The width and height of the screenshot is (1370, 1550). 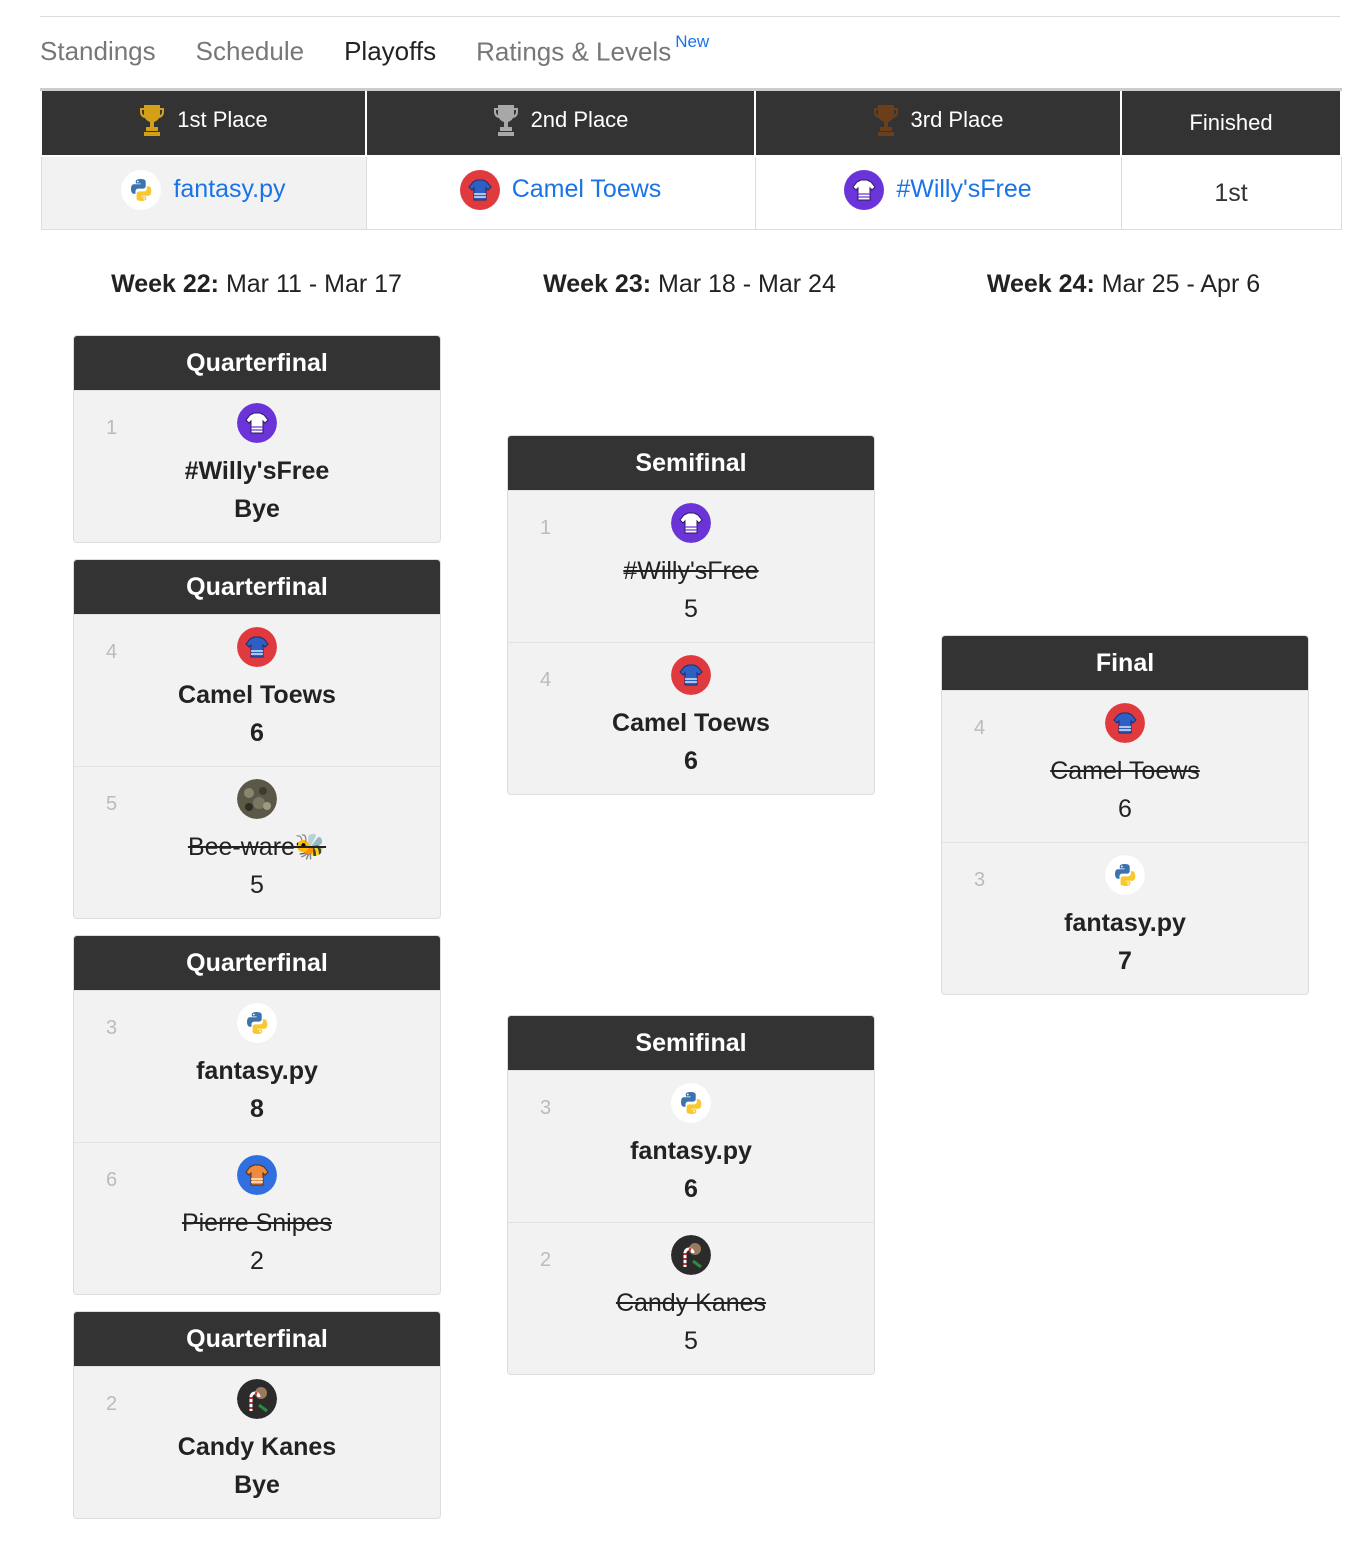 What do you see at coordinates (1231, 122) in the screenshot?
I see `finished-header: Finished` at bounding box center [1231, 122].